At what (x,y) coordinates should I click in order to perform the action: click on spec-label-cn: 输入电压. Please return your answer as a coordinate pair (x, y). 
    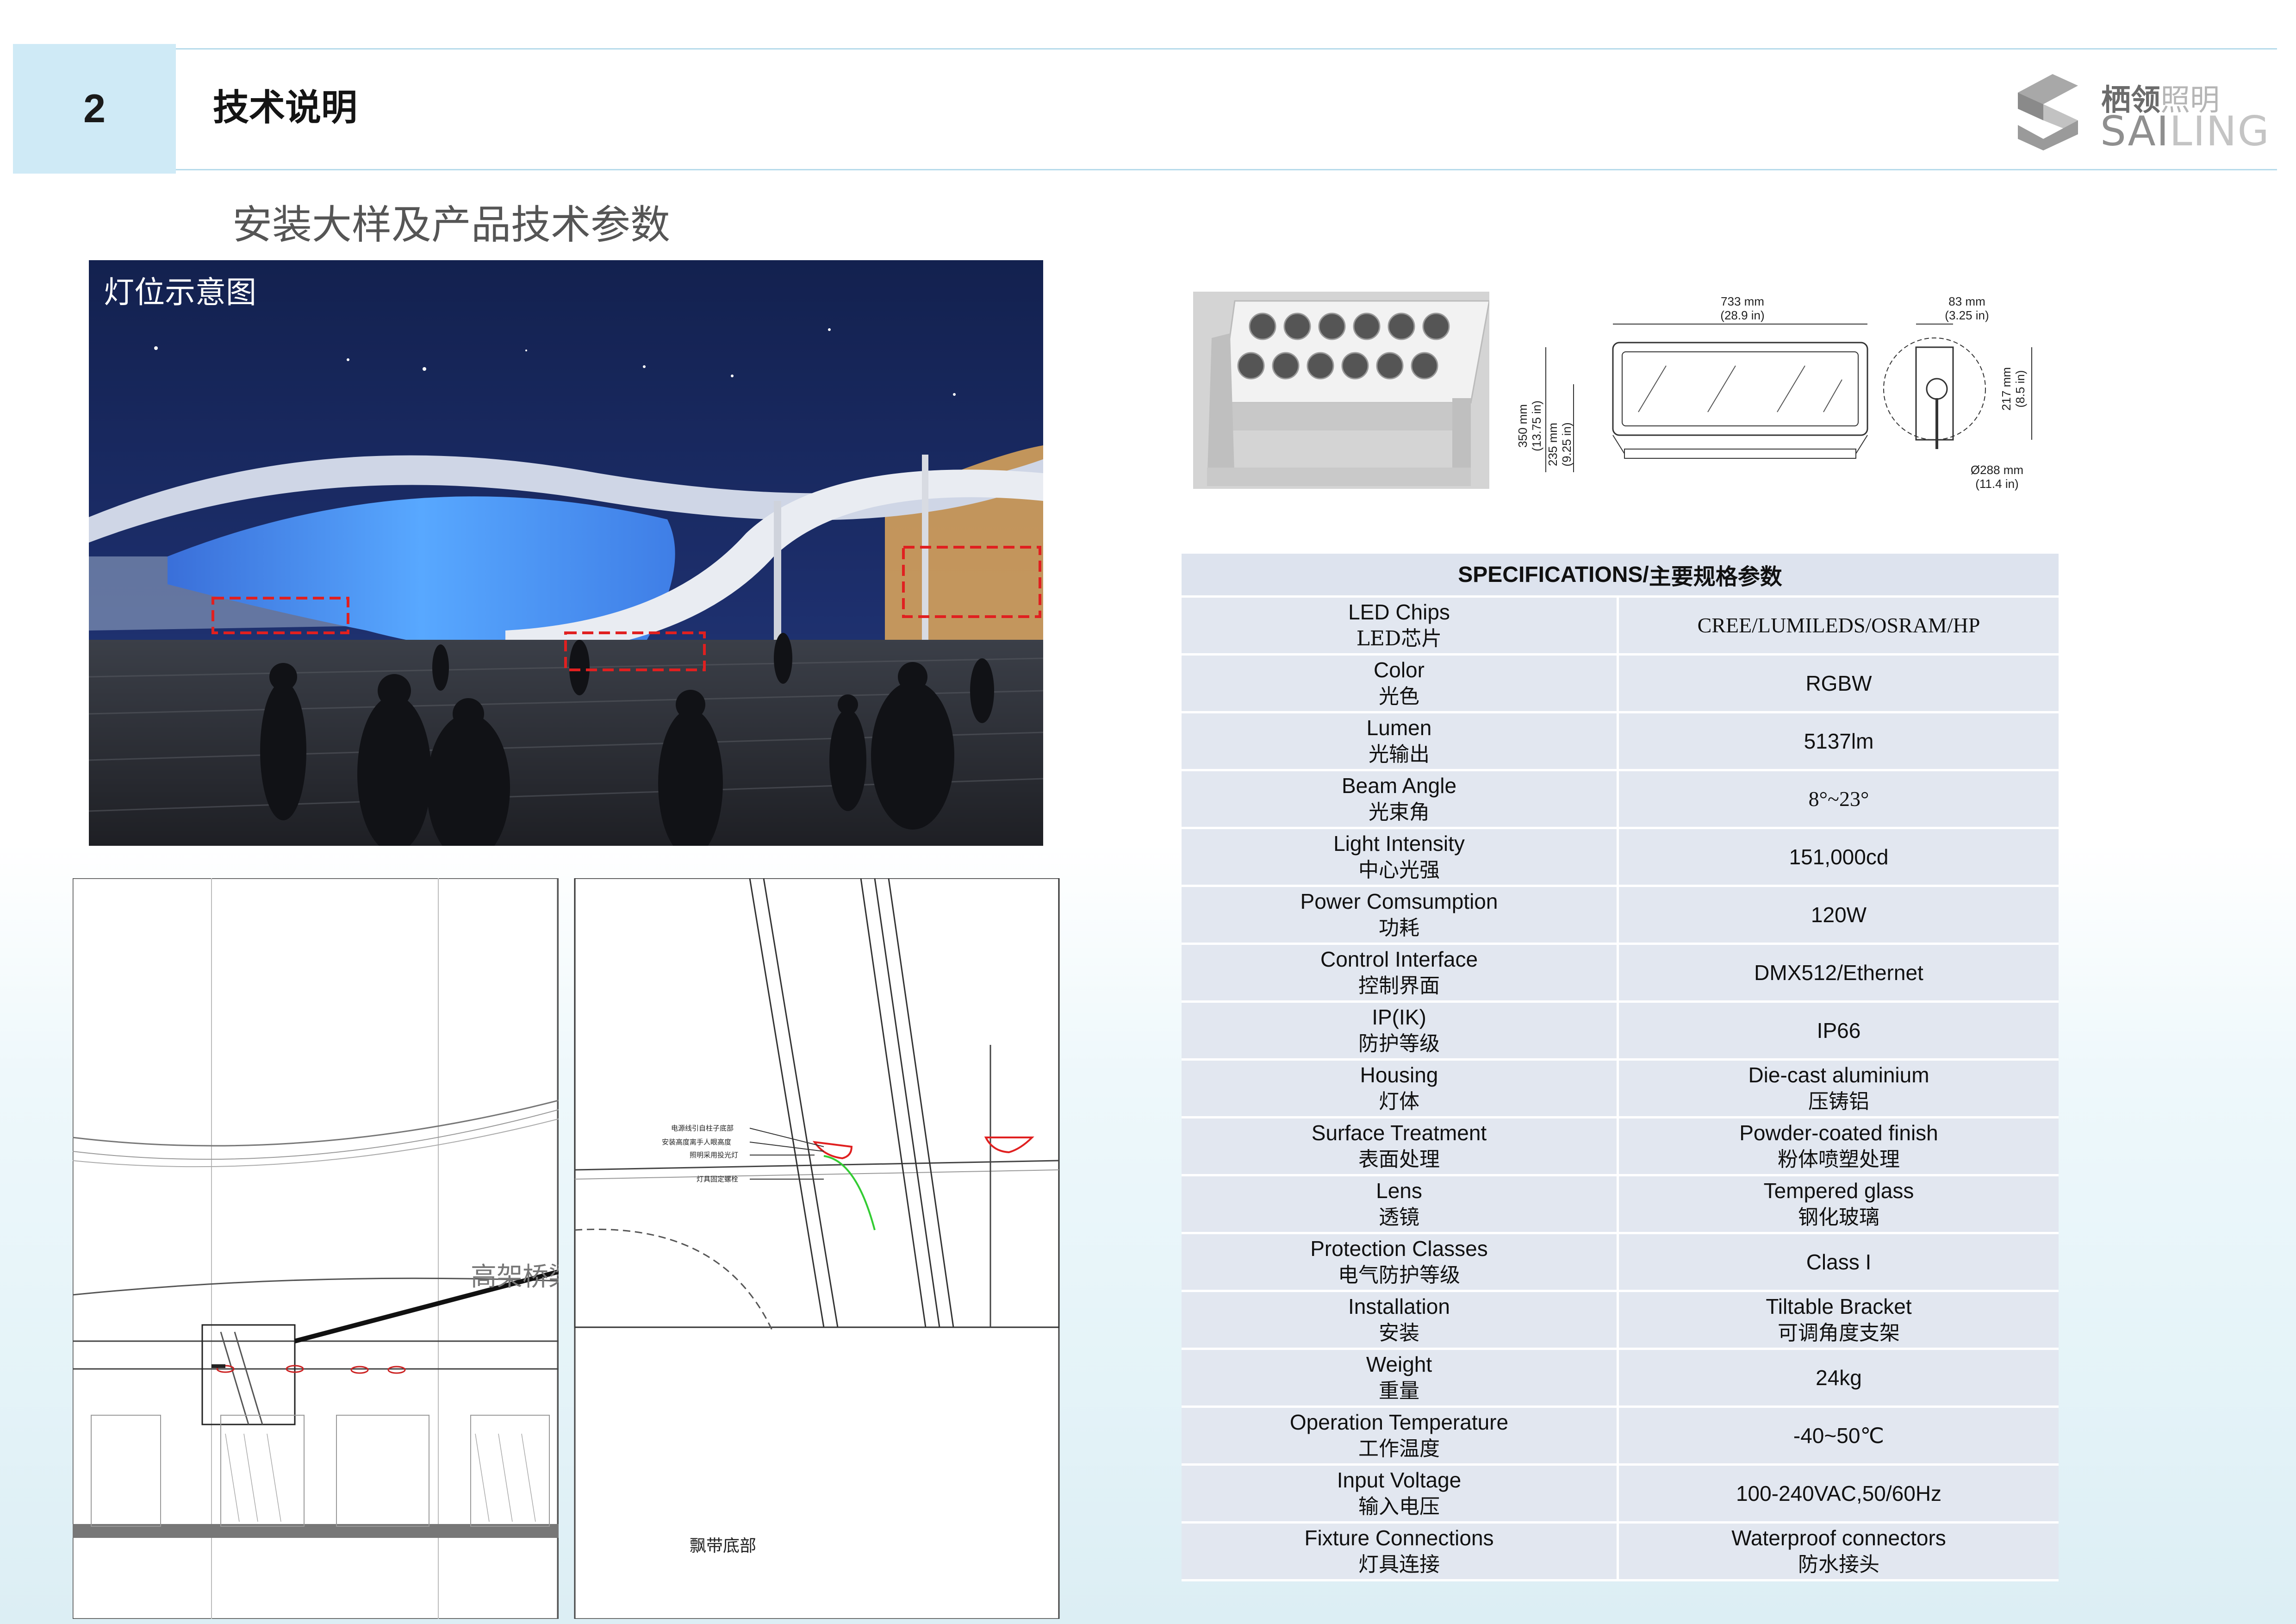
    Looking at the image, I should click on (1399, 1506).